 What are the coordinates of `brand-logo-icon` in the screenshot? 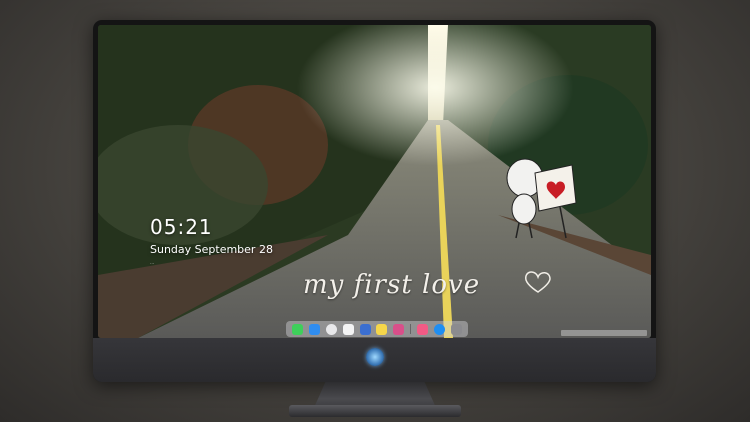 It's located at (374, 357).